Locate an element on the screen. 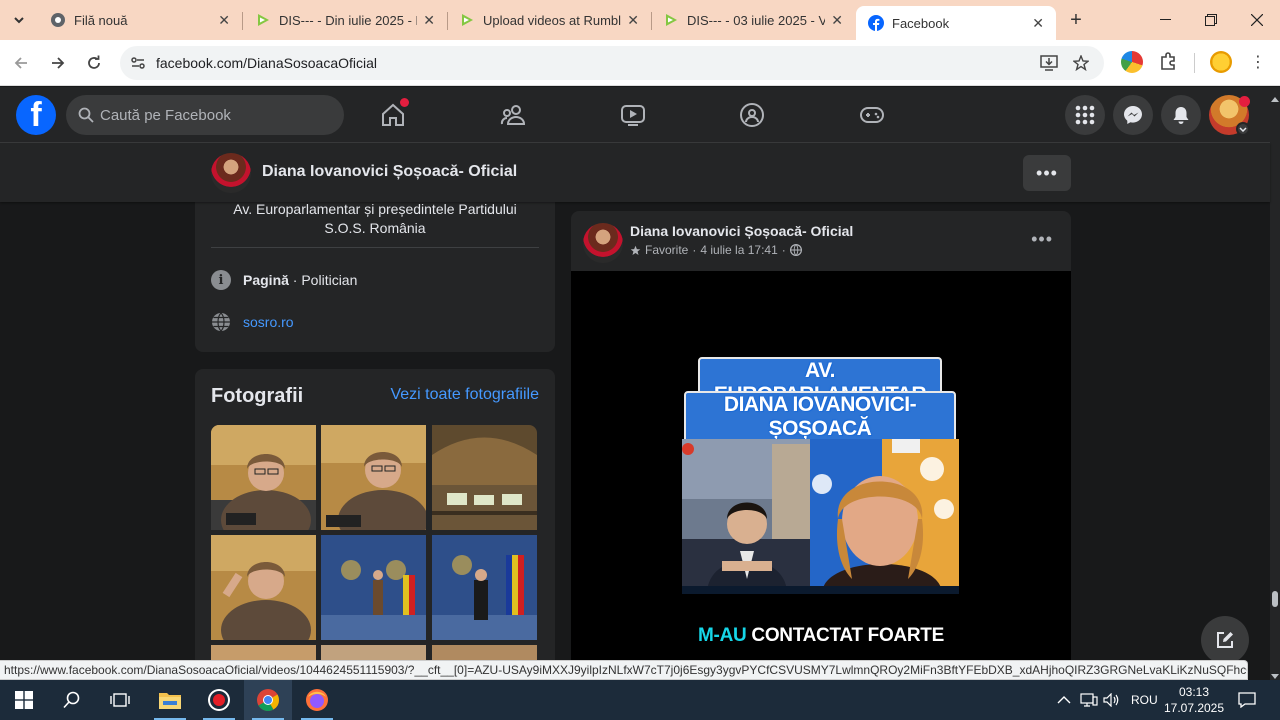 This screenshot has width=1280, height=720. restore-button is located at coordinates (1211, 20).